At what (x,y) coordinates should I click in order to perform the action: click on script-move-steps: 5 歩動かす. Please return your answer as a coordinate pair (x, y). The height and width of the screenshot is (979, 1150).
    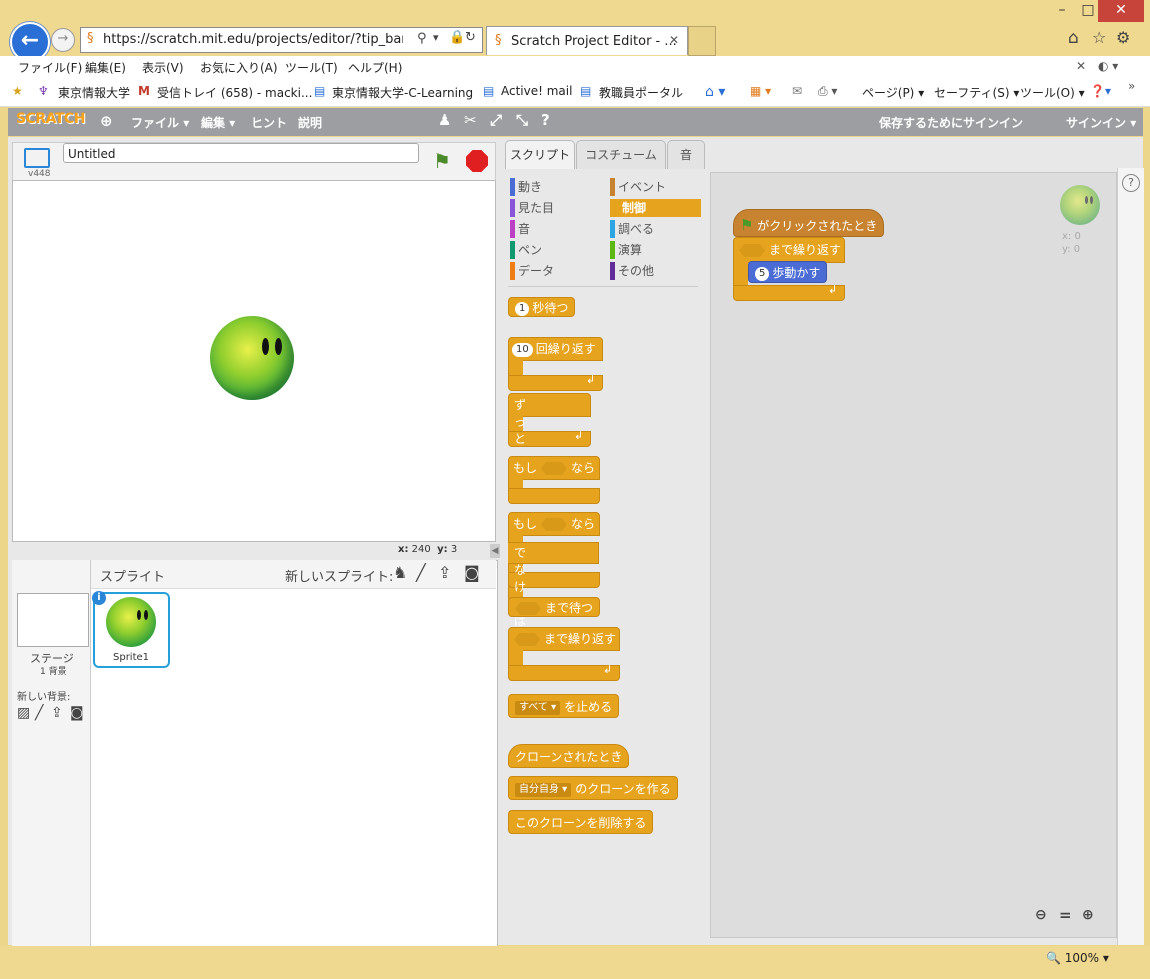
    Looking at the image, I should click on (788, 272).